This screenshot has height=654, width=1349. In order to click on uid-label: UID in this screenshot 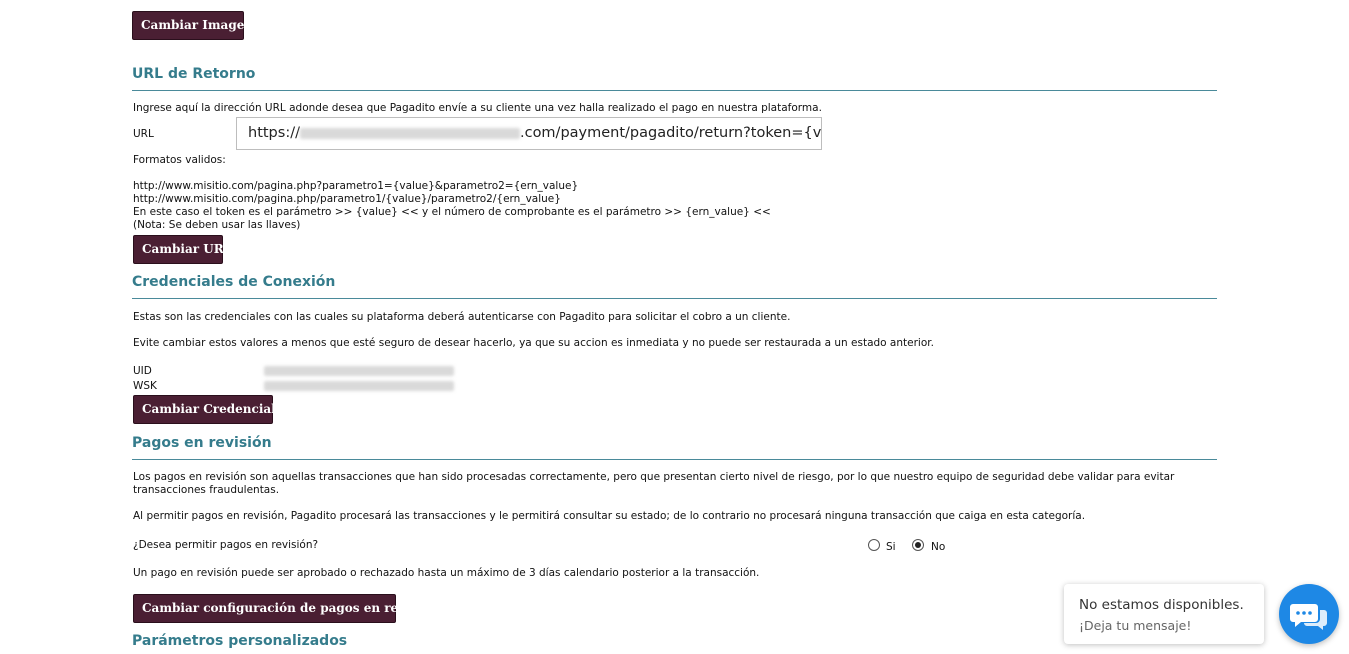, I will do `click(142, 371)`.